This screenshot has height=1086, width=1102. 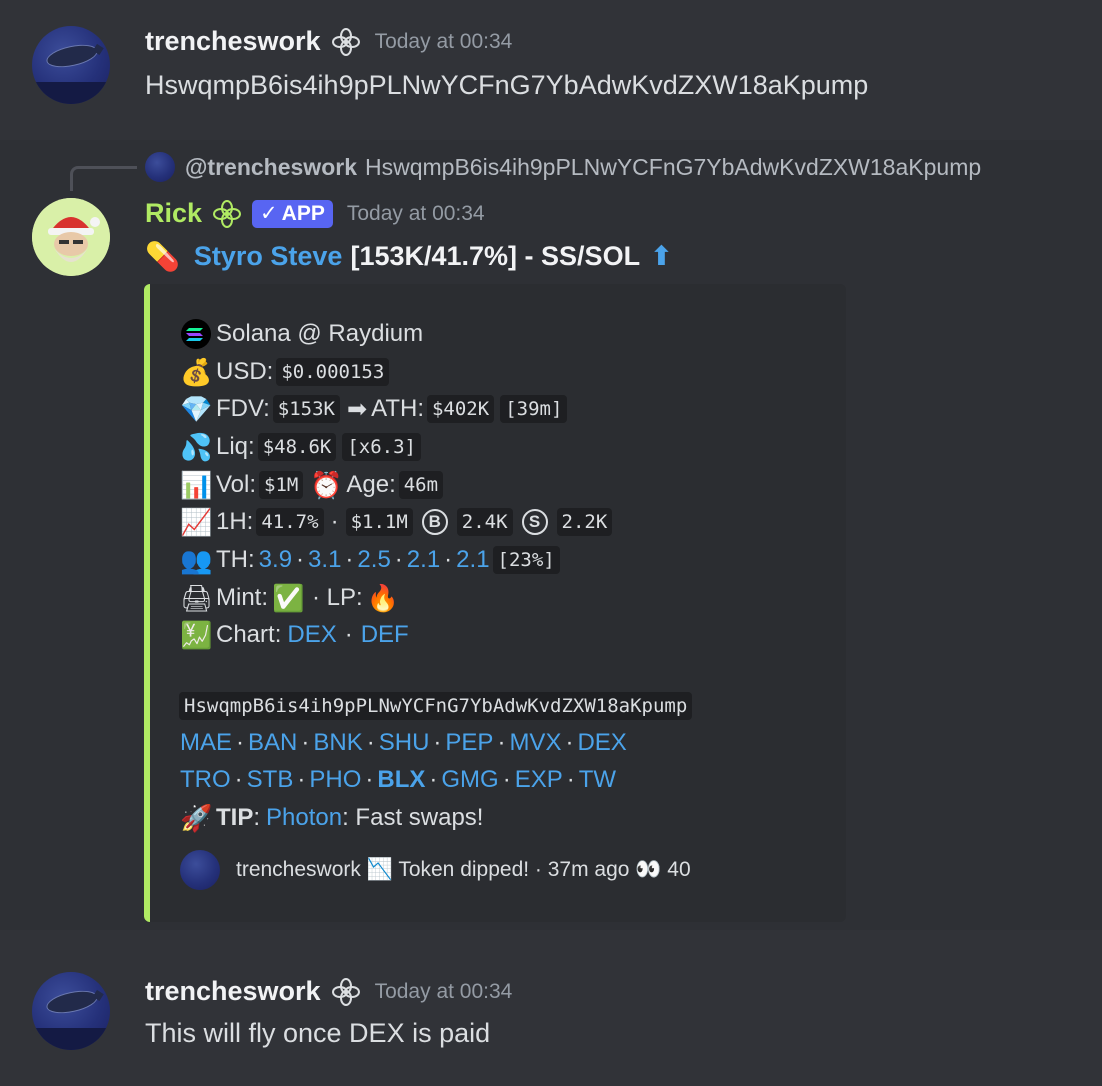 What do you see at coordinates (173, 213) in the screenshot?
I see `bot-username: Rick` at bounding box center [173, 213].